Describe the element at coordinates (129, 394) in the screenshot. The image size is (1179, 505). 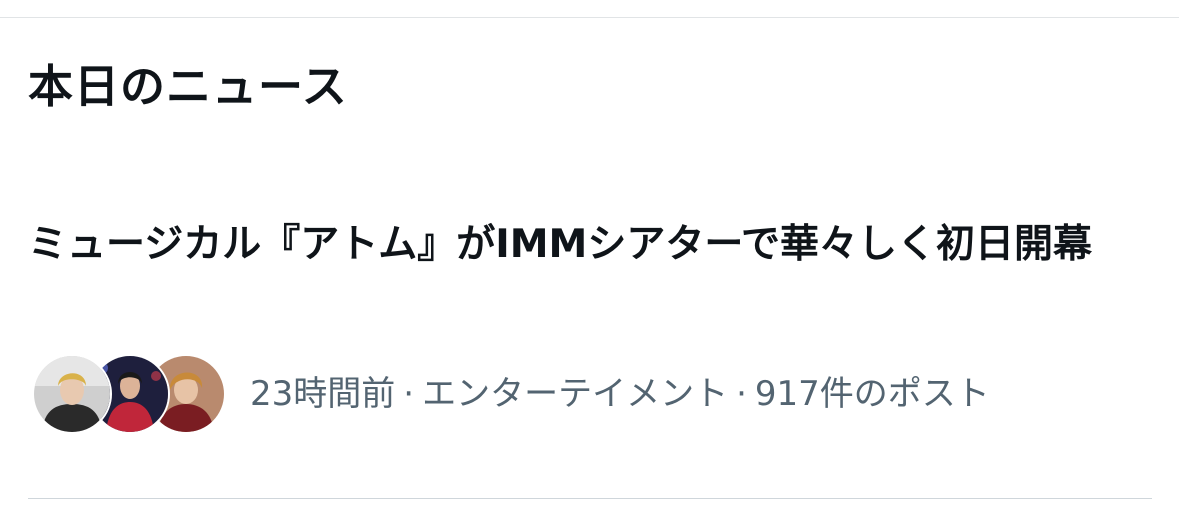
I see `avatar-group` at that location.